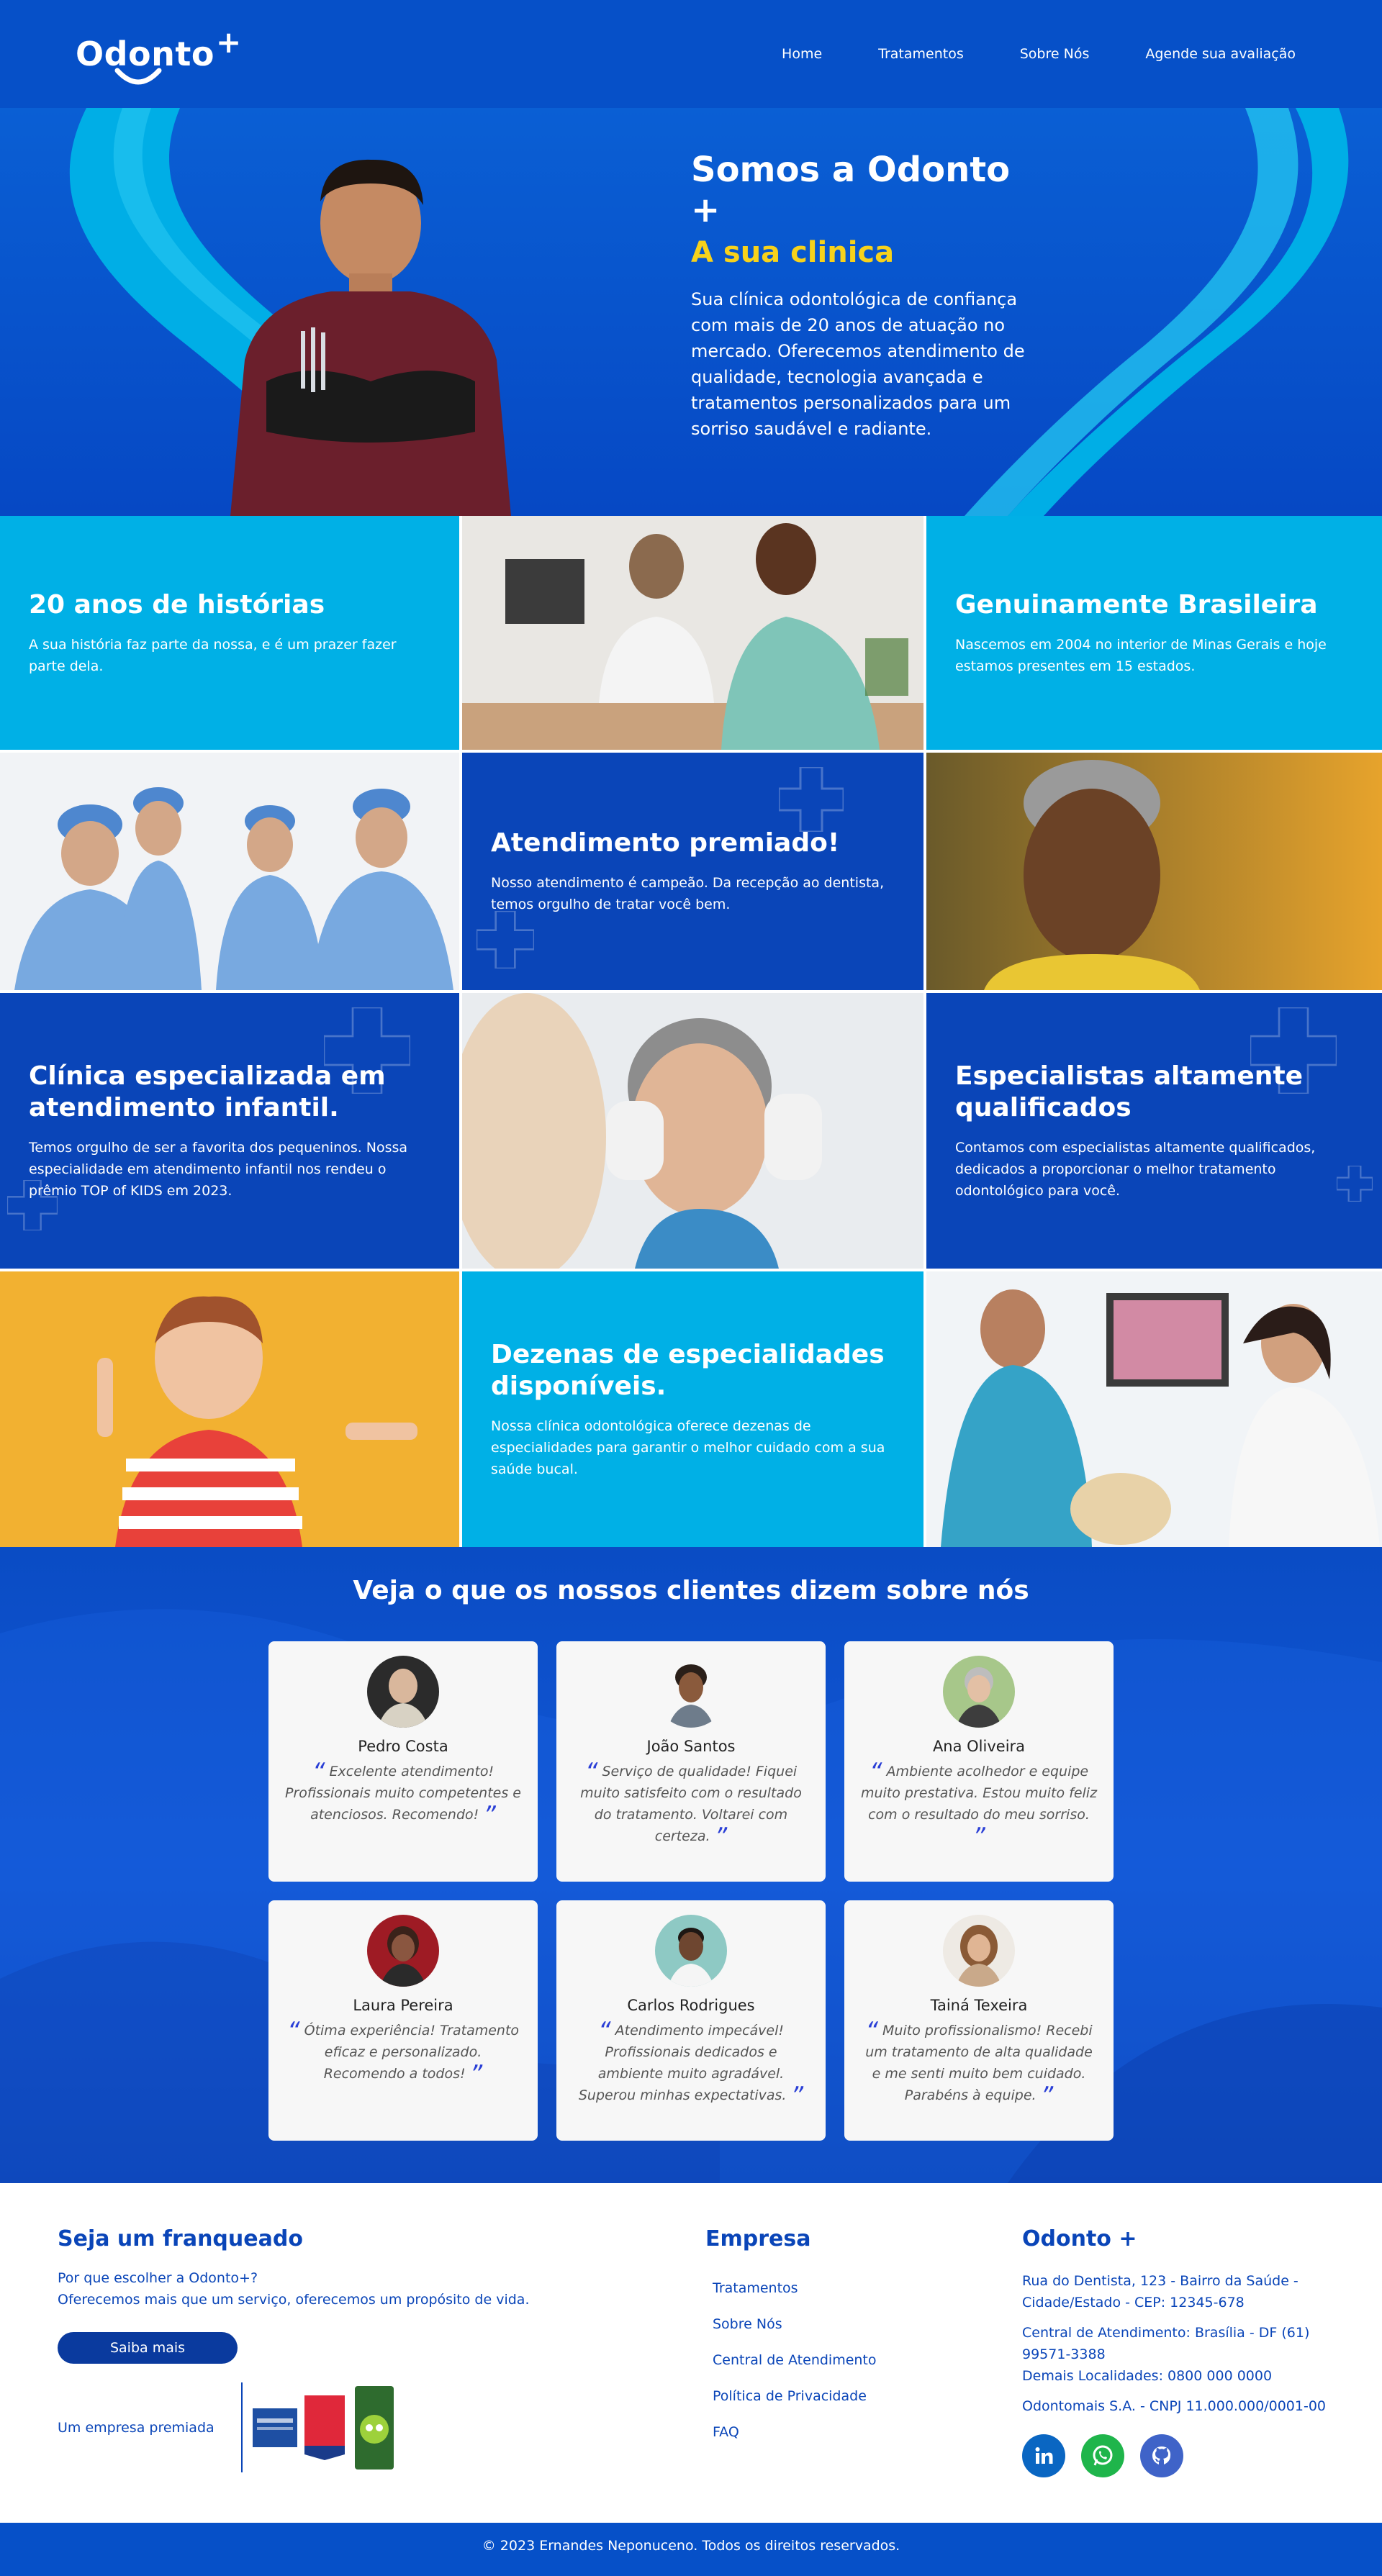 The height and width of the screenshot is (2576, 1382). Describe the element at coordinates (136, 2427) in the screenshot. I see `award-label: Um empresa premiada` at that location.